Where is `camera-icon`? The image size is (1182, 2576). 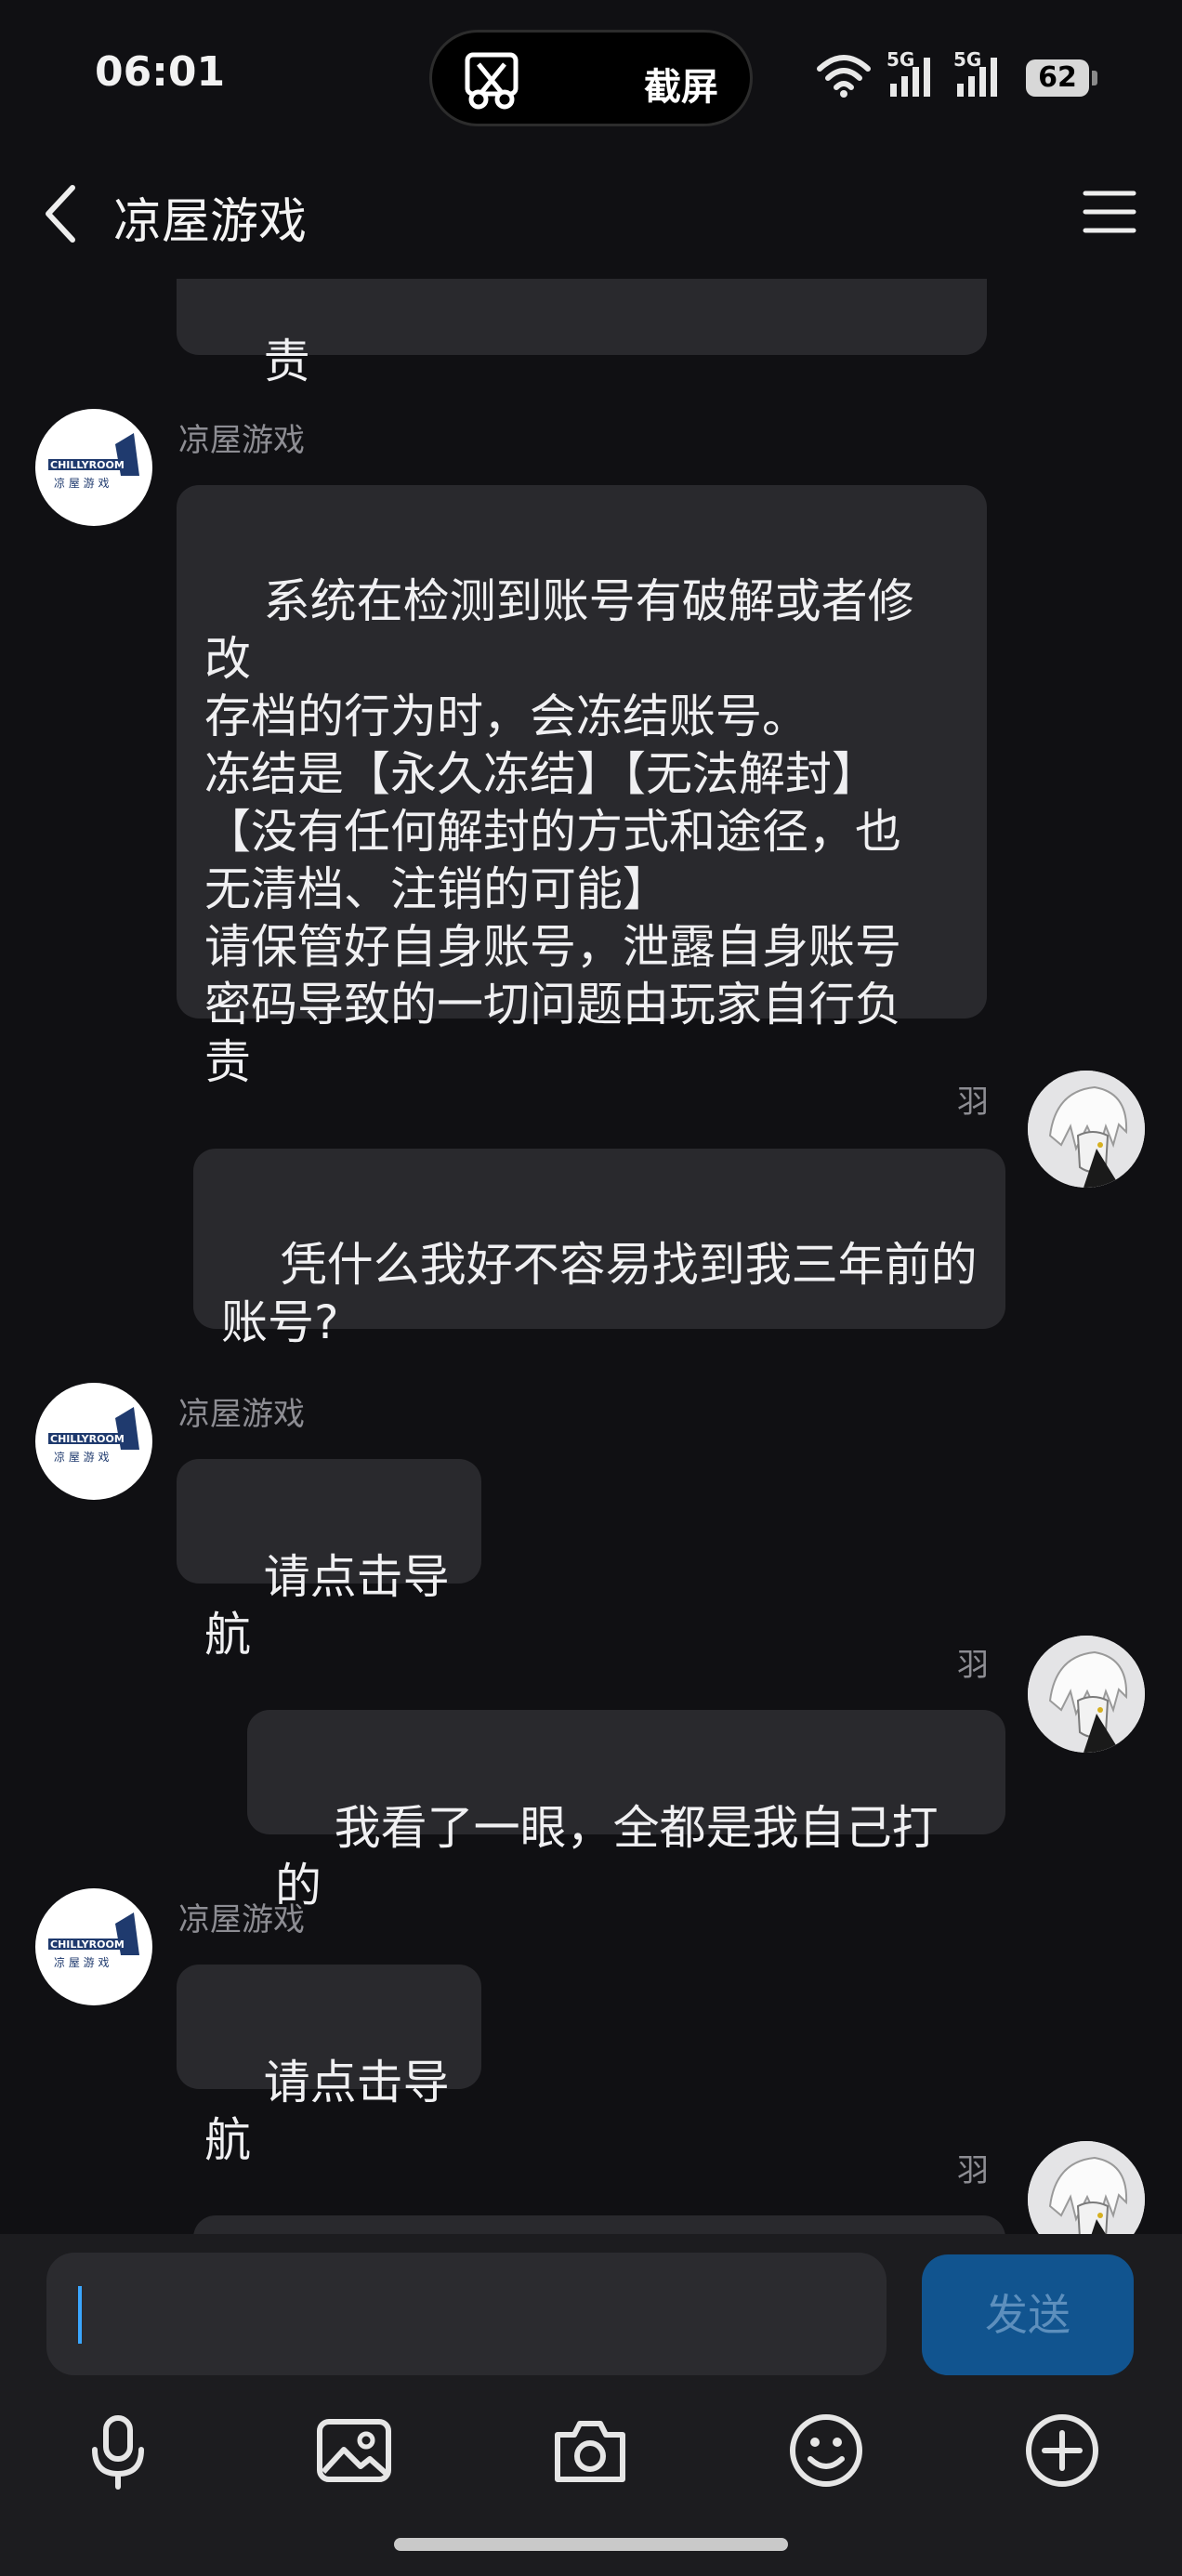
camera-icon is located at coordinates (590, 2450).